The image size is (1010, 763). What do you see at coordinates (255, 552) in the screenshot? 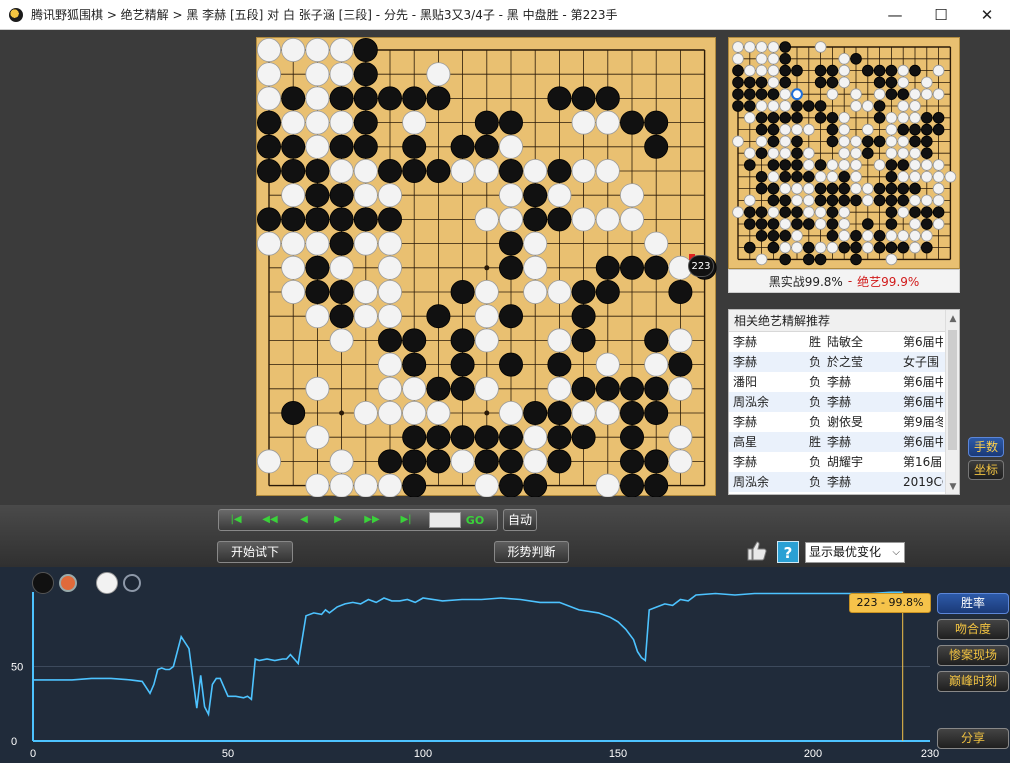
I see `start-trial-button: 开始试下` at bounding box center [255, 552].